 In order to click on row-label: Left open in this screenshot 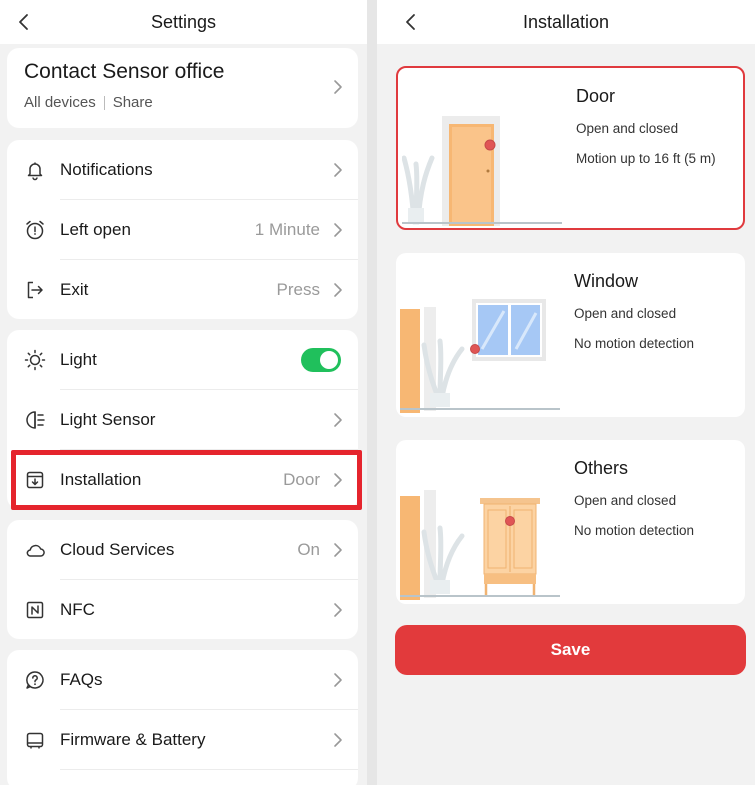, I will do `click(95, 229)`.